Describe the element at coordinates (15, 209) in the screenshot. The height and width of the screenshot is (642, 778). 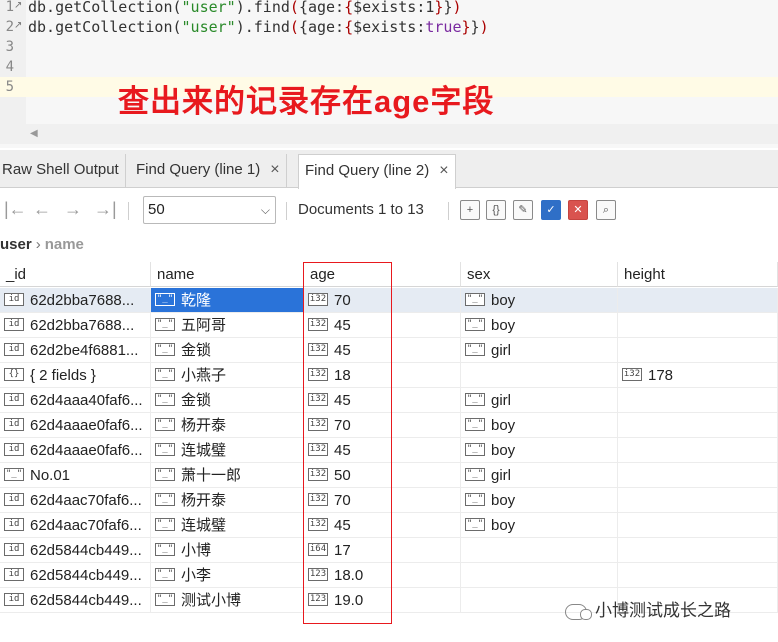
I see `first-page-icon: |←` at that location.